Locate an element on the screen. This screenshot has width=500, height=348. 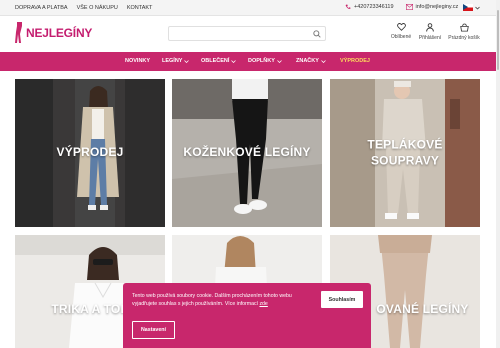
cart-button: Prázdný košík is located at coordinates (464, 32).